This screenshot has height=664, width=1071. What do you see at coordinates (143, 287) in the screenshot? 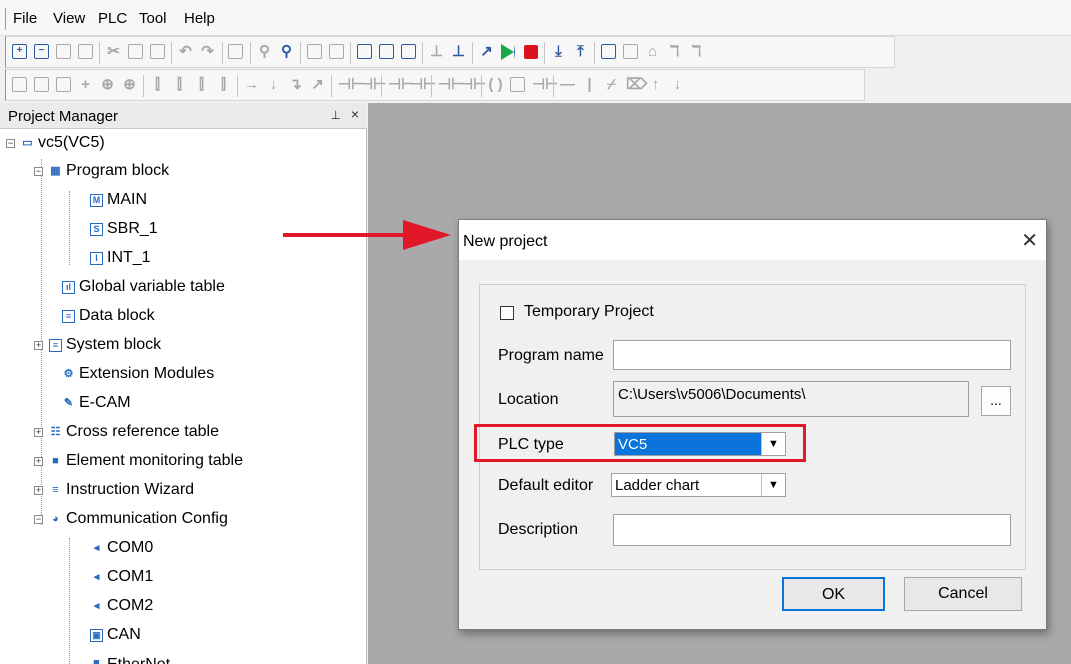
I see `tree-node-global-variable: ıl Global variable table` at bounding box center [143, 287].